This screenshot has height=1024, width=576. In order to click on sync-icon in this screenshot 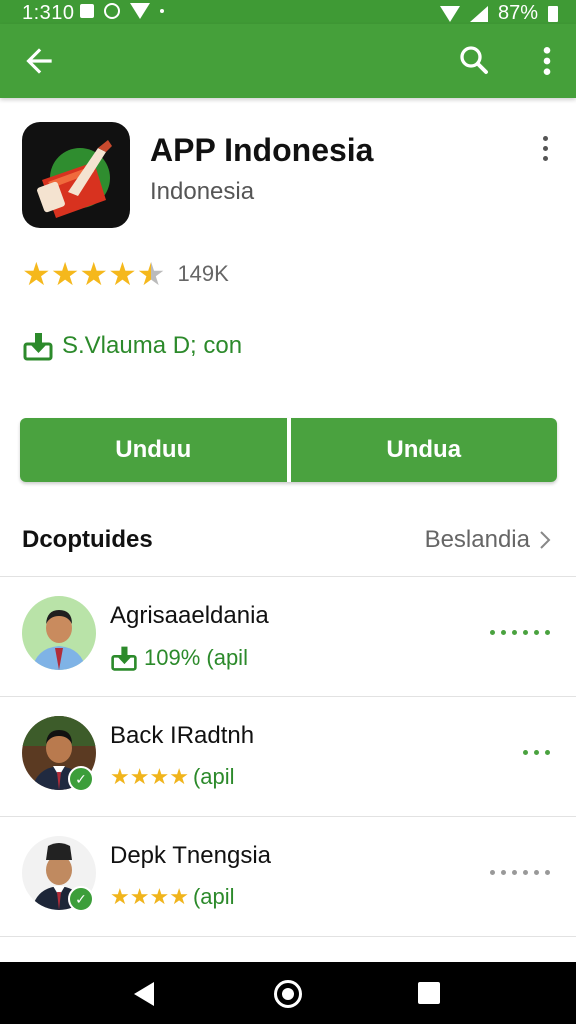, I will do `click(112, 11)`.